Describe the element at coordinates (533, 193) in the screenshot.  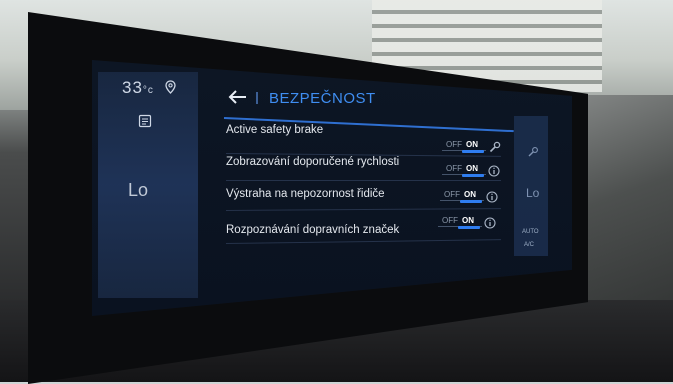
I see `right-fan-level: Lo` at that location.